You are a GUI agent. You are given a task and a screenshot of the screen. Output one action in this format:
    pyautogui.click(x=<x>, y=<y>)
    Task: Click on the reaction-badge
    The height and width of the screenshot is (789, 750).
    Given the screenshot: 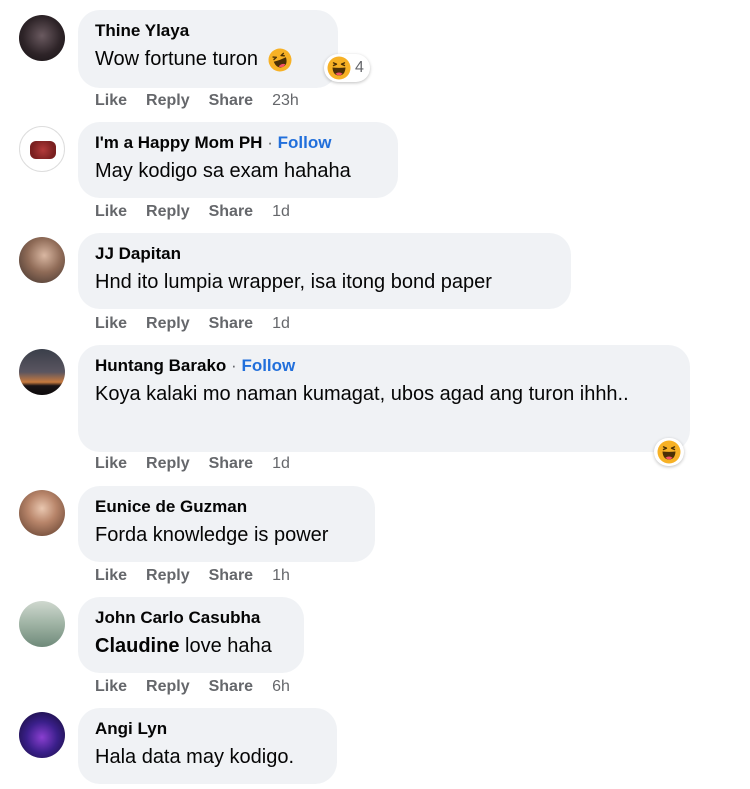 What is the action you would take?
    pyautogui.click(x=669, y=452)
    